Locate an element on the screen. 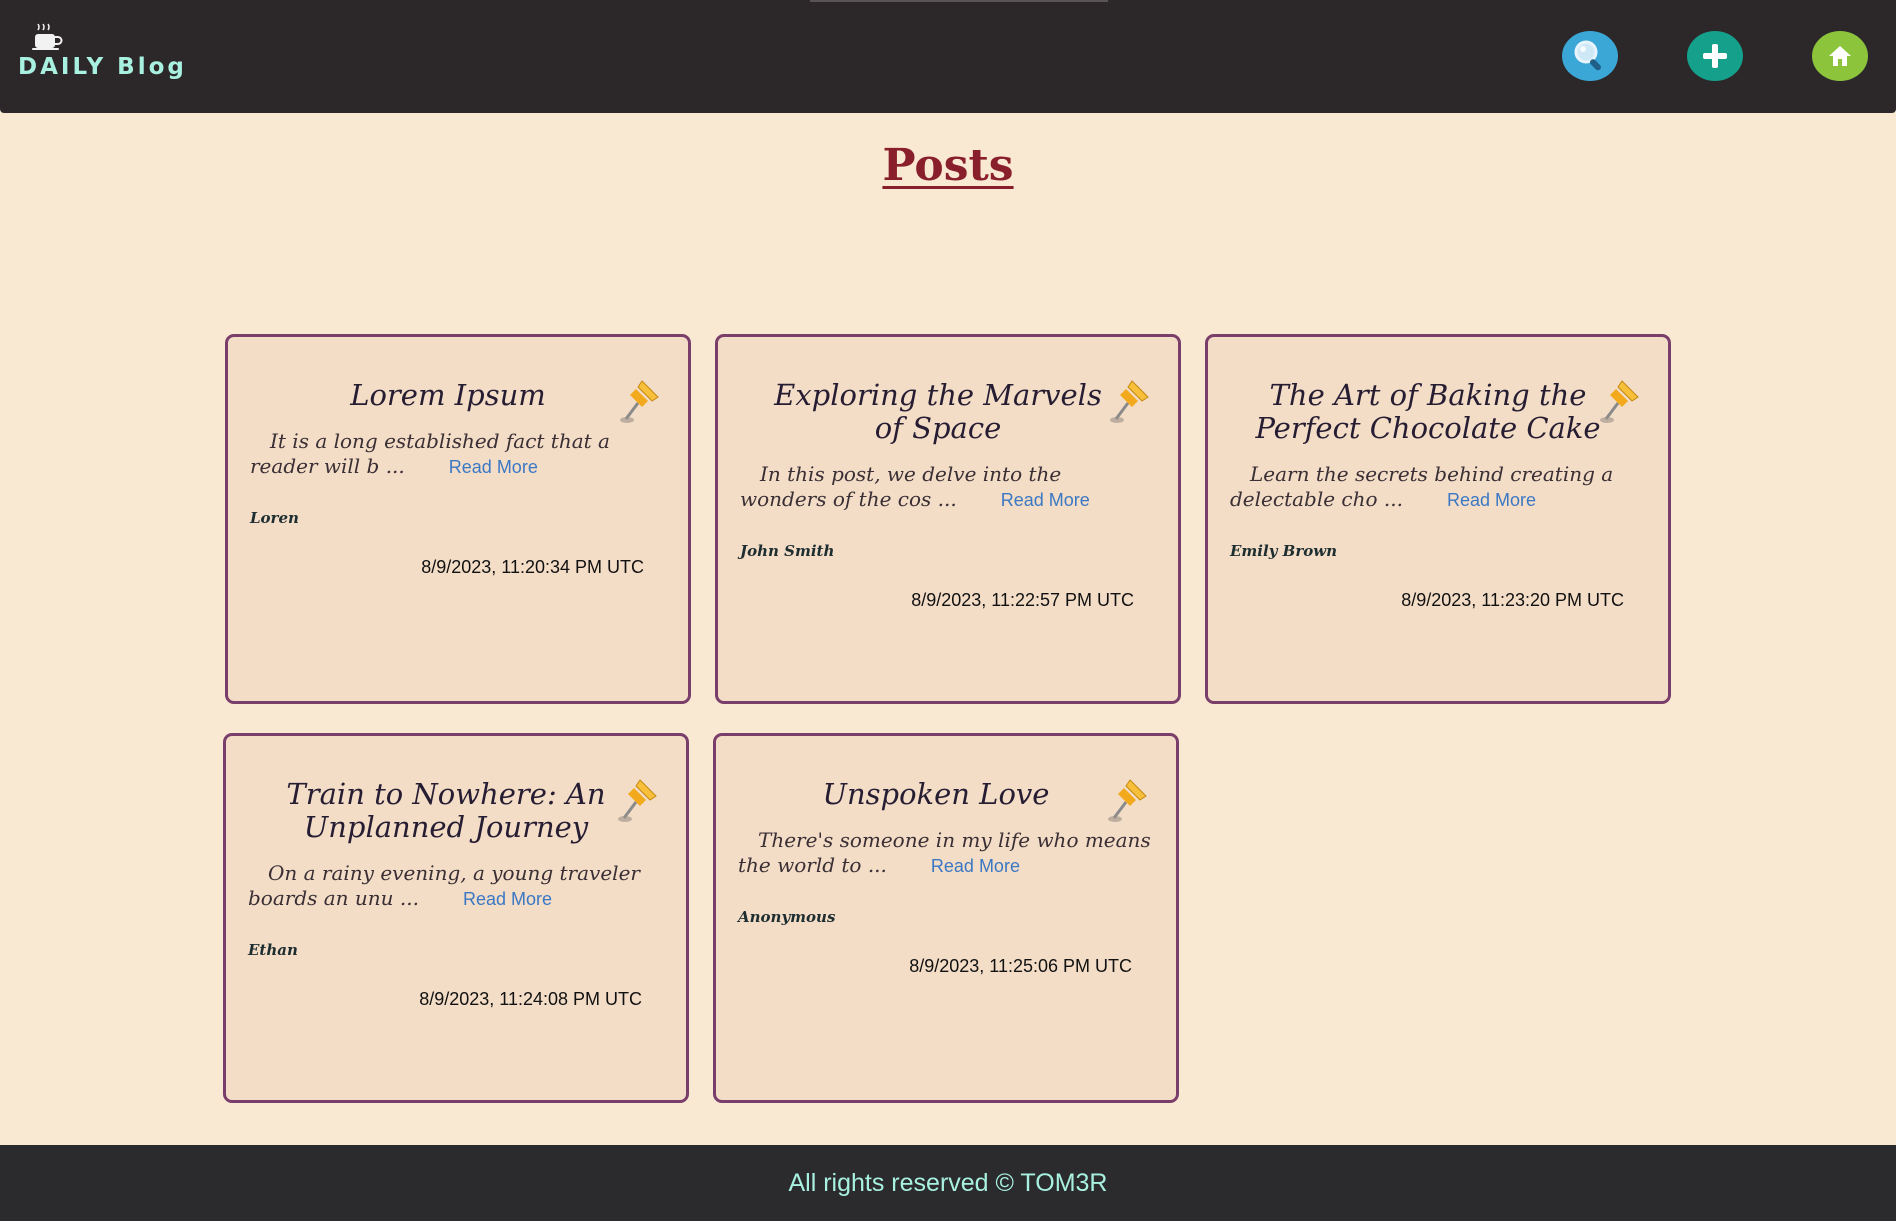 This screenshot has width=1896, height=1221. search-button is located at coordinates (1590, 56).